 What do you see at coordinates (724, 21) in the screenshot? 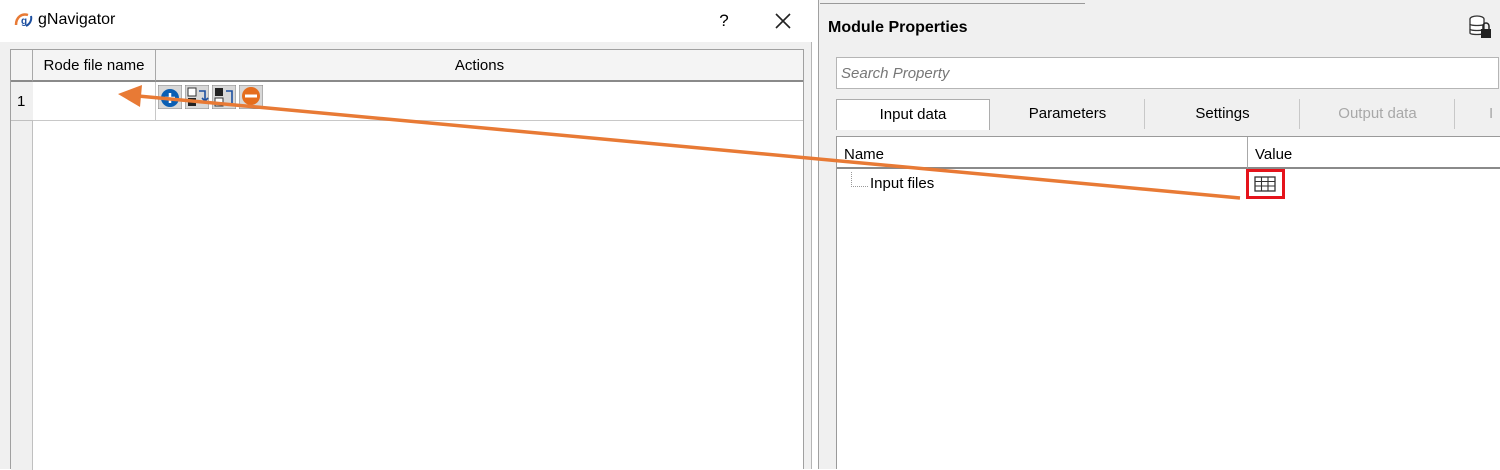
I see `help-button: ?` at bounding box center [724, 21].